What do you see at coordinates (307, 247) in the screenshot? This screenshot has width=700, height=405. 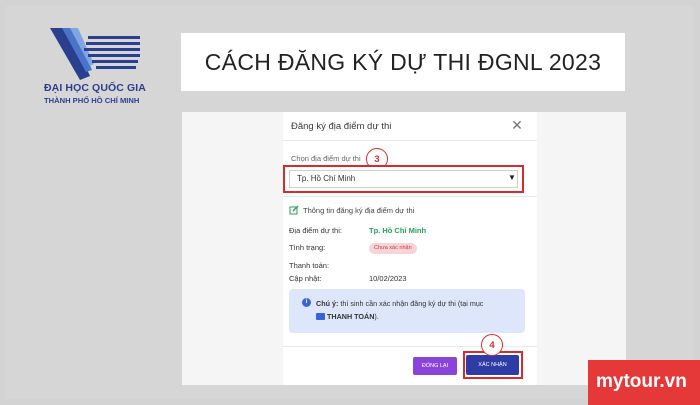 I see `row-label-status: Tình trạng:` at bounding box center [307, 247].